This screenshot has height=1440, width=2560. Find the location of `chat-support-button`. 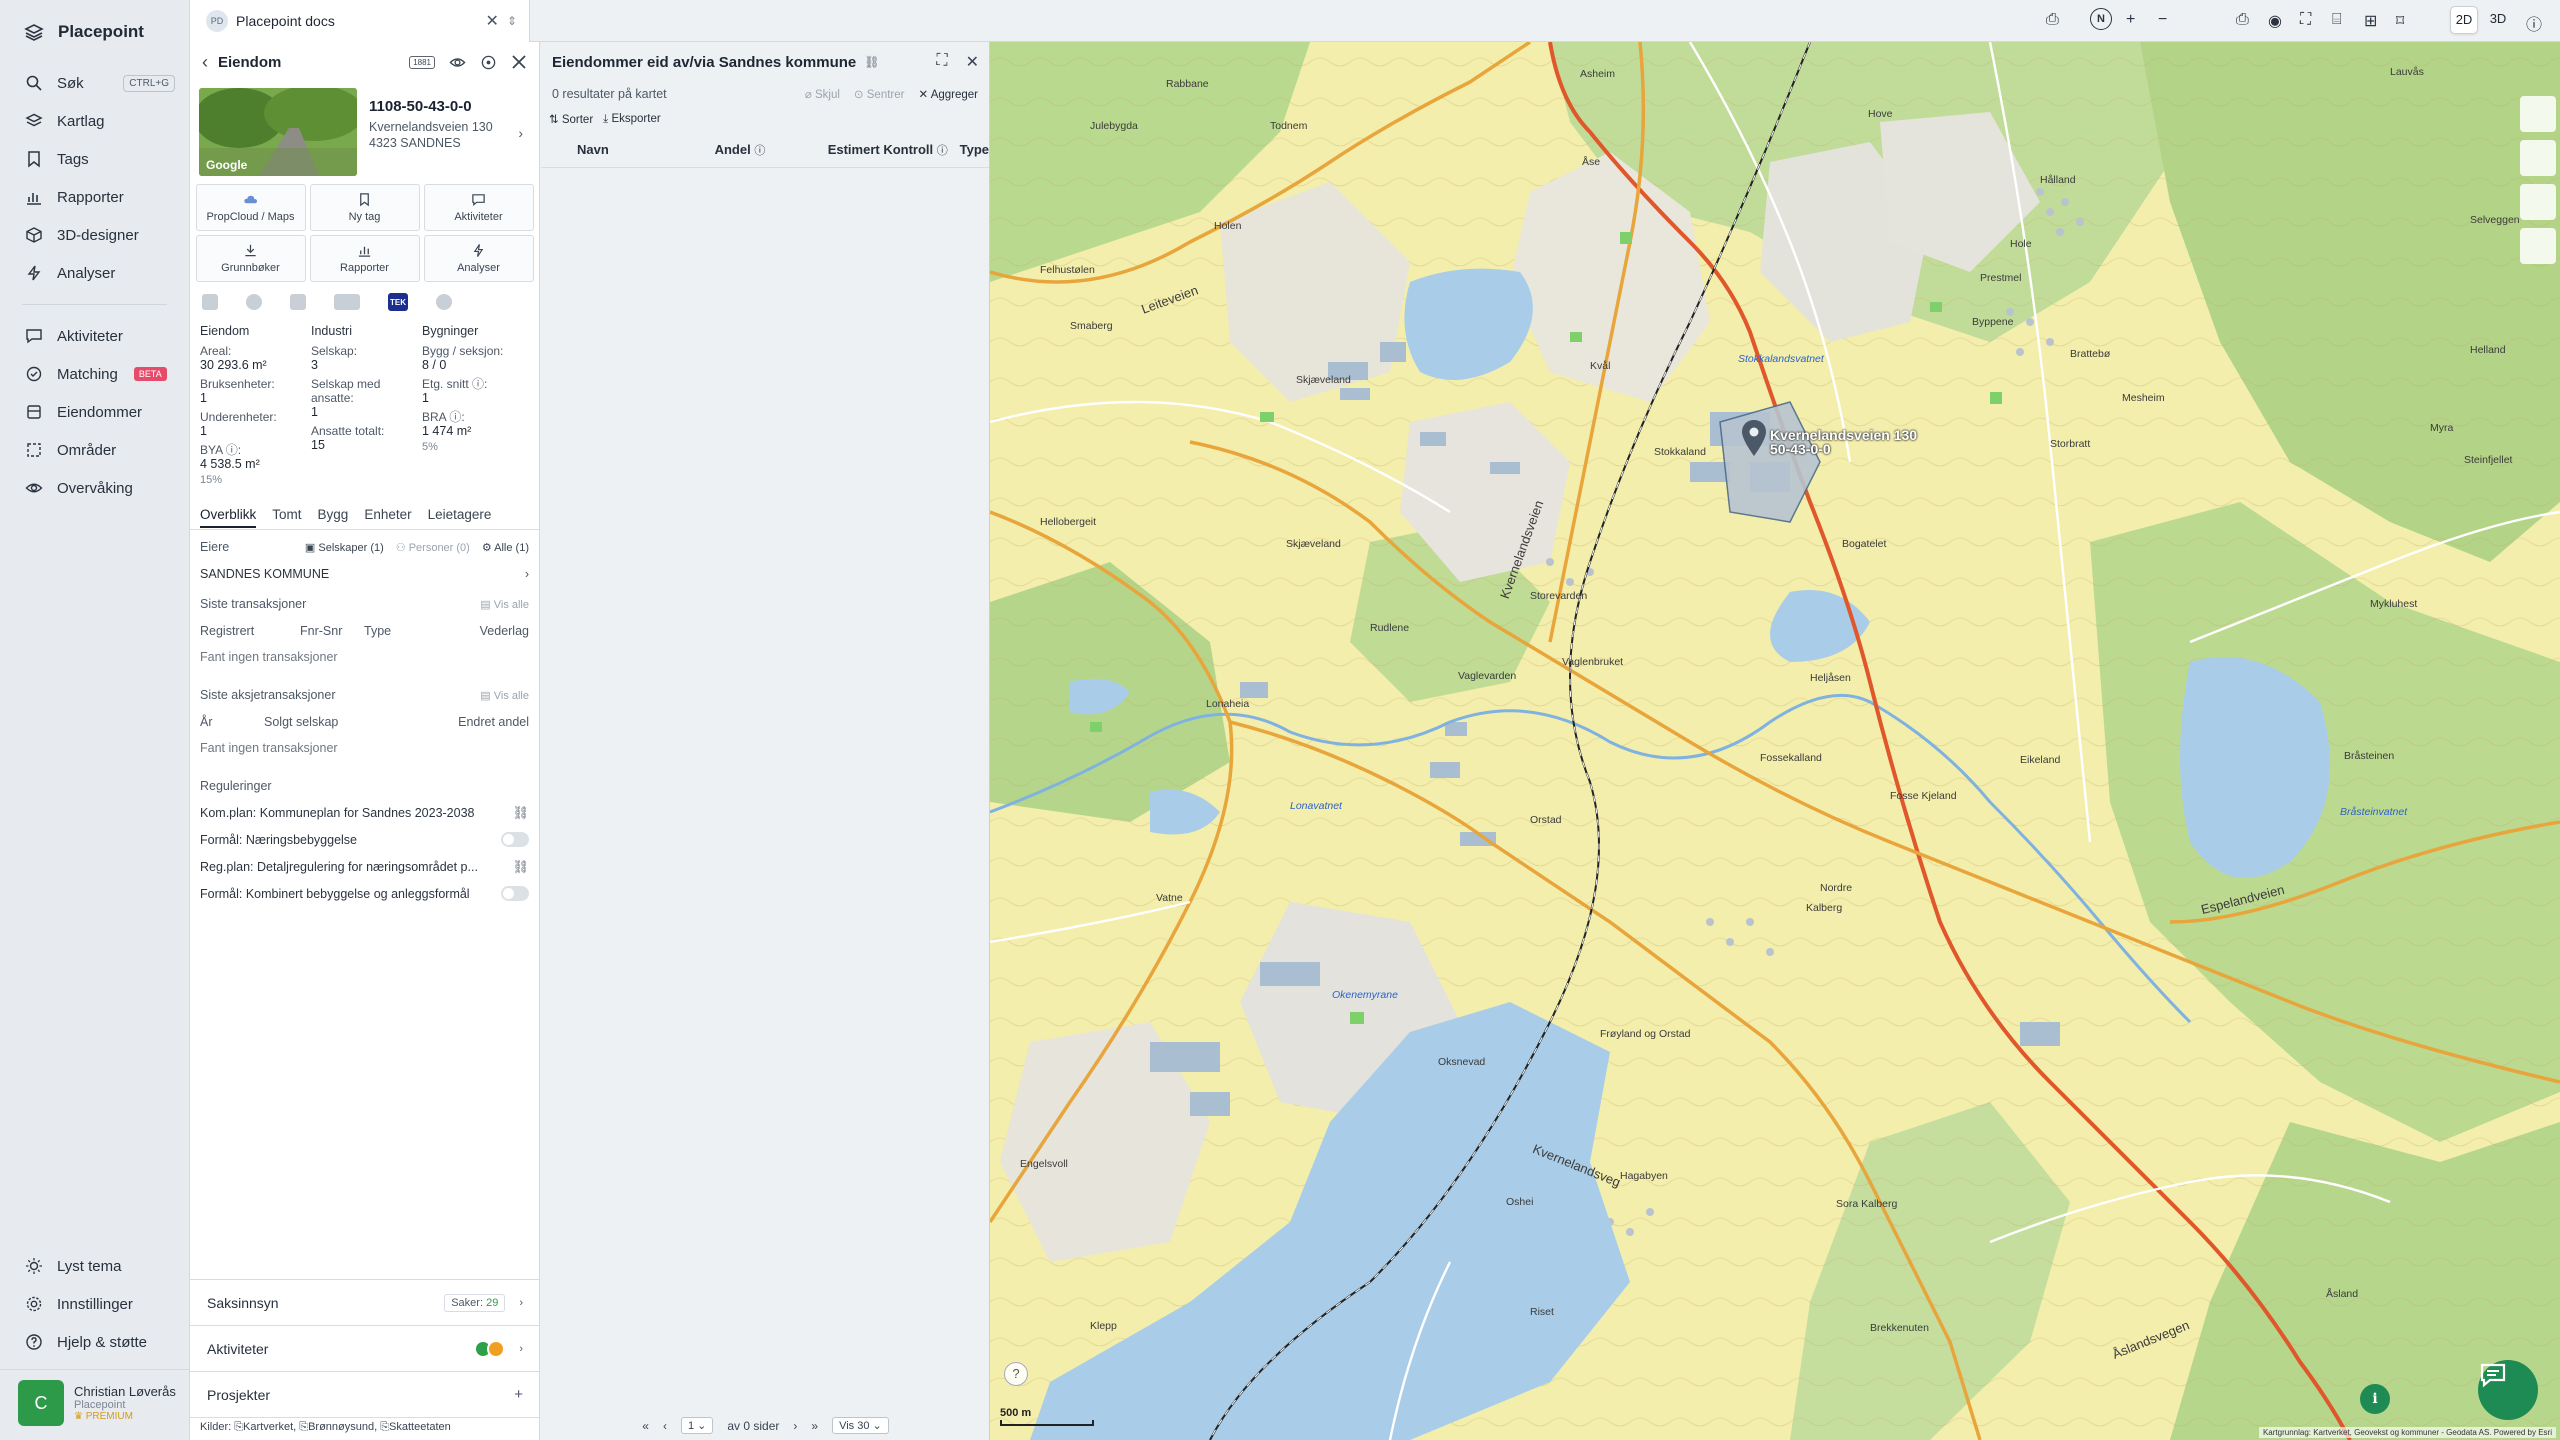

chat-support-button is located at coordinates (2508, 1390).